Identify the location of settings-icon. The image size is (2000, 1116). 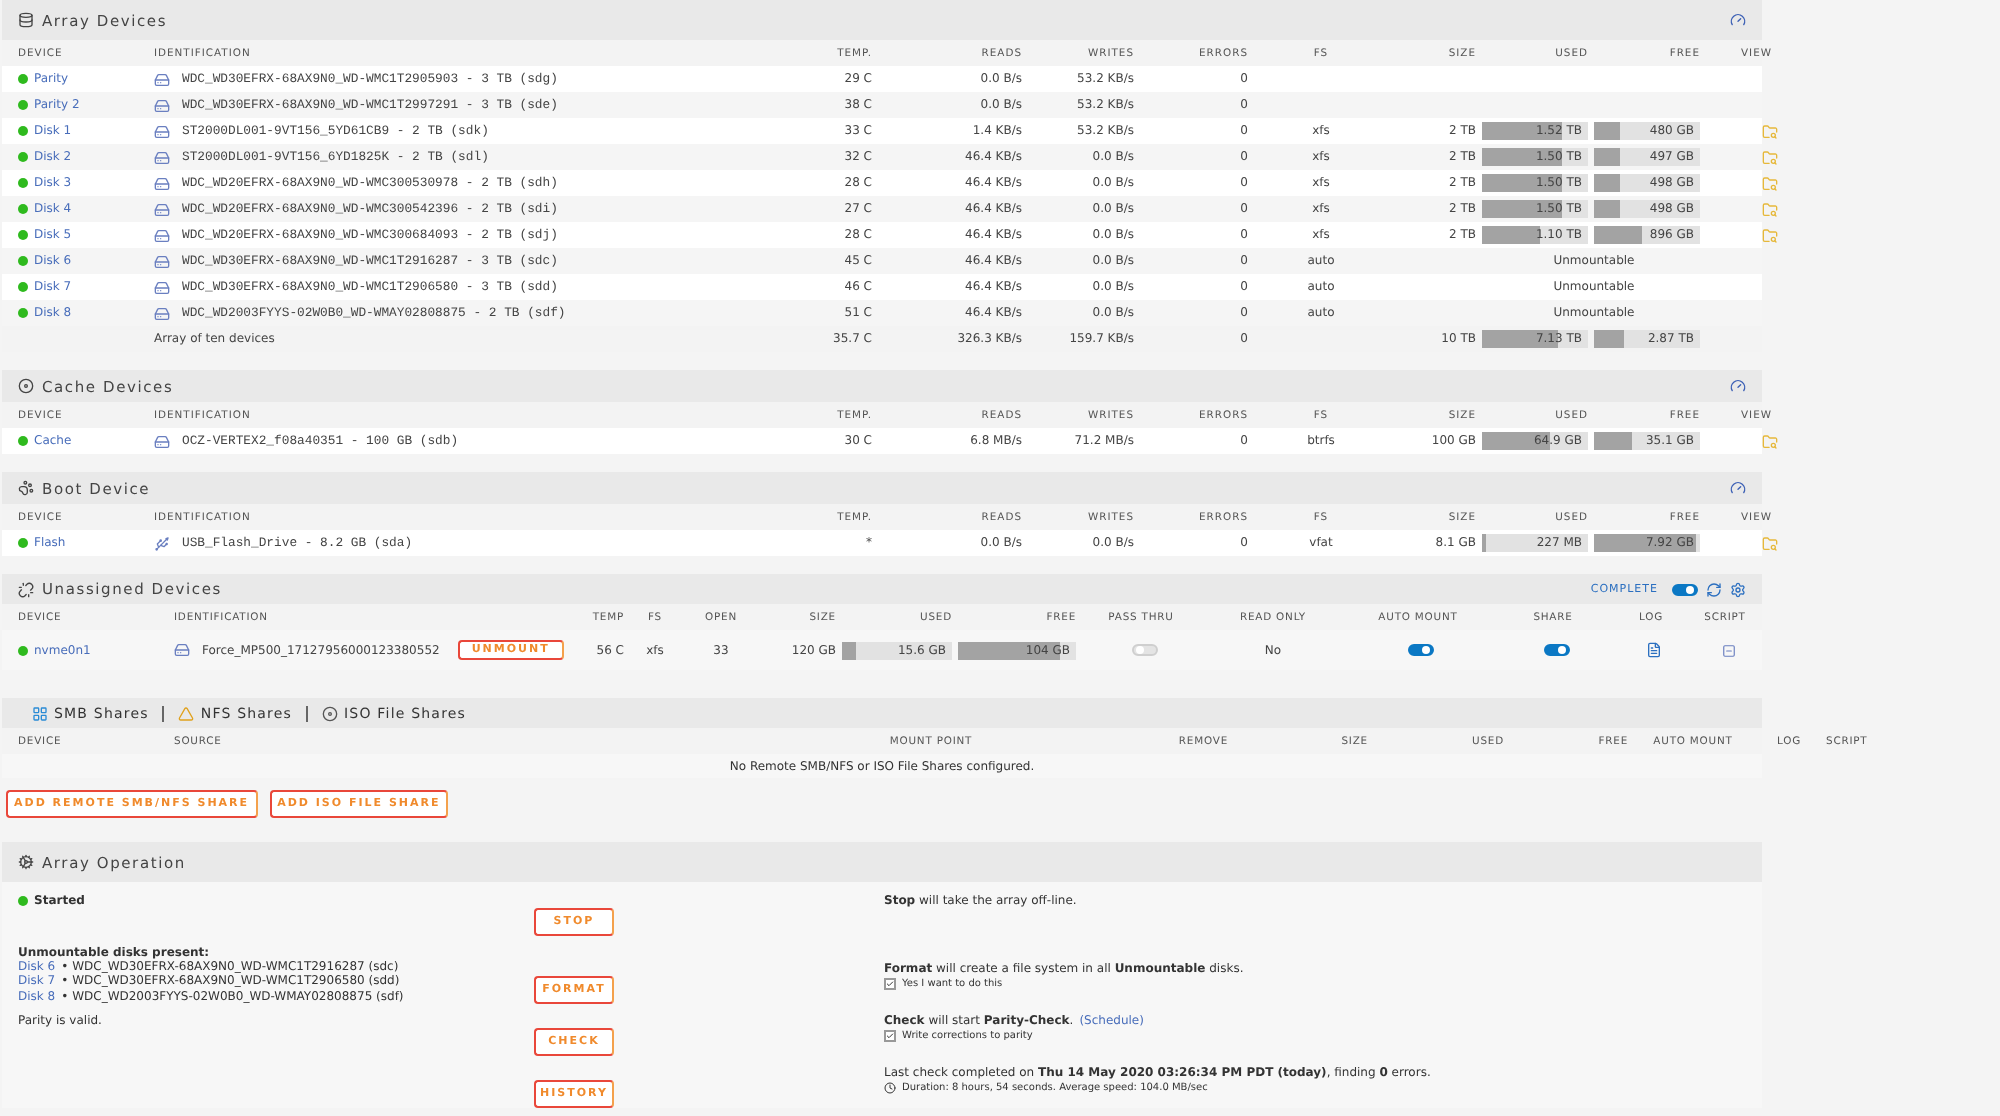
(1738, 589).